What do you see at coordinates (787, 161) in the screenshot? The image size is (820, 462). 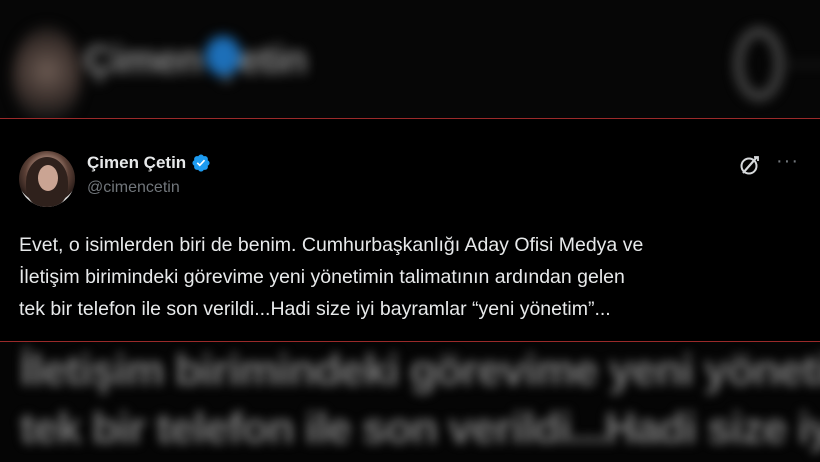 I see `more-options-icon: ···` at bounding box center [787, 161].